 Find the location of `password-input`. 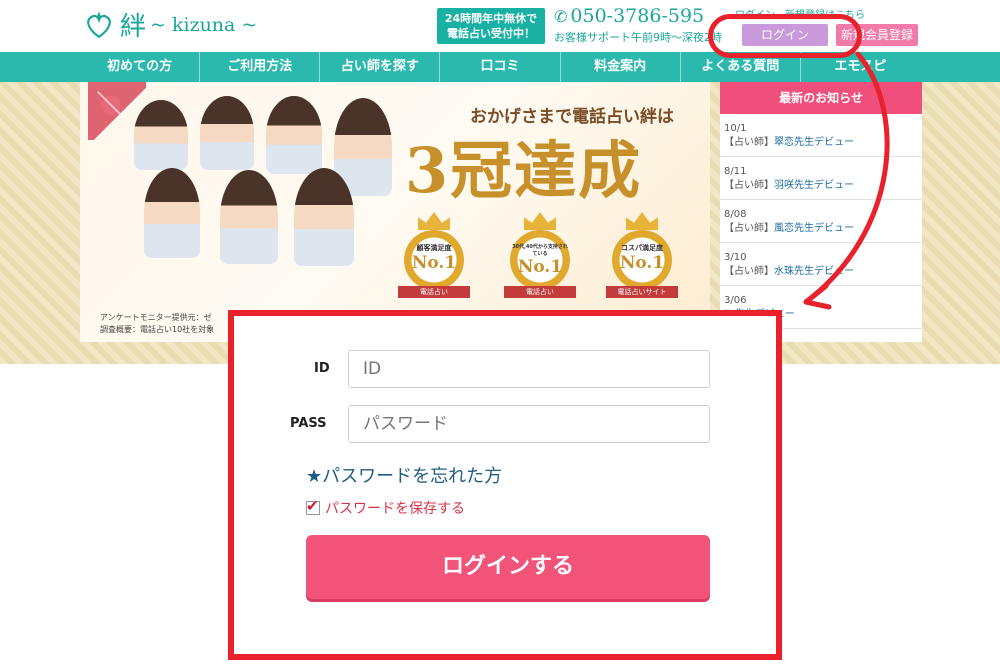

password-input is located at coordinates (529, 424).